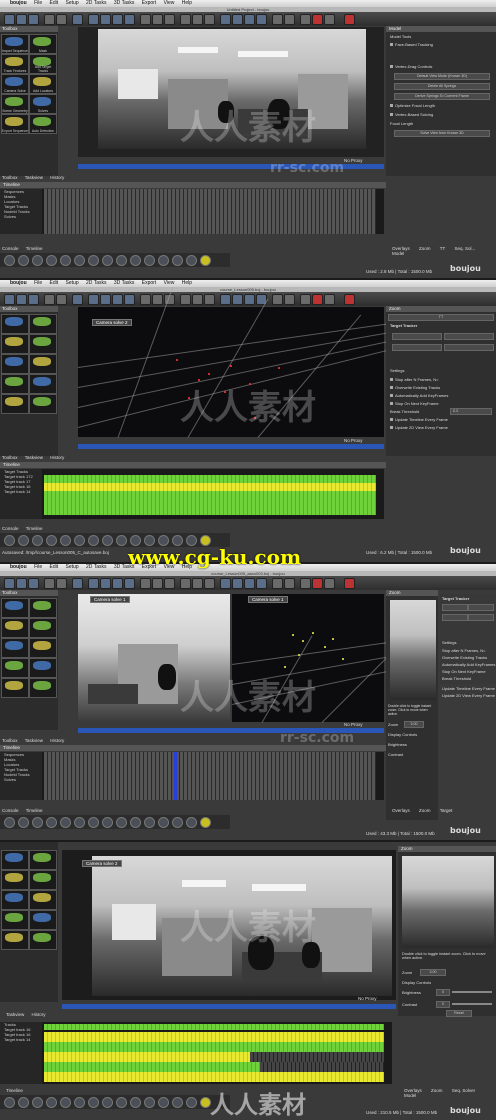 This screenshot has height=1120, width=496. I want to click on stop-on-next-keyframe-checkbox: Stop On Next KeyFrame, so click(414, 403).